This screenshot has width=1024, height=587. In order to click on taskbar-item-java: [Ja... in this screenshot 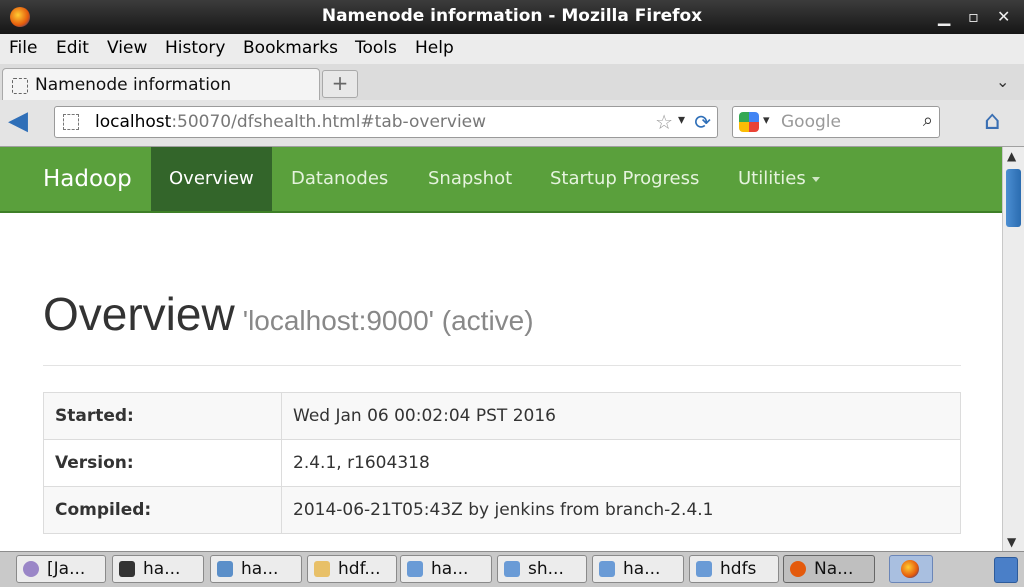, I will do `click(61, 569)`.